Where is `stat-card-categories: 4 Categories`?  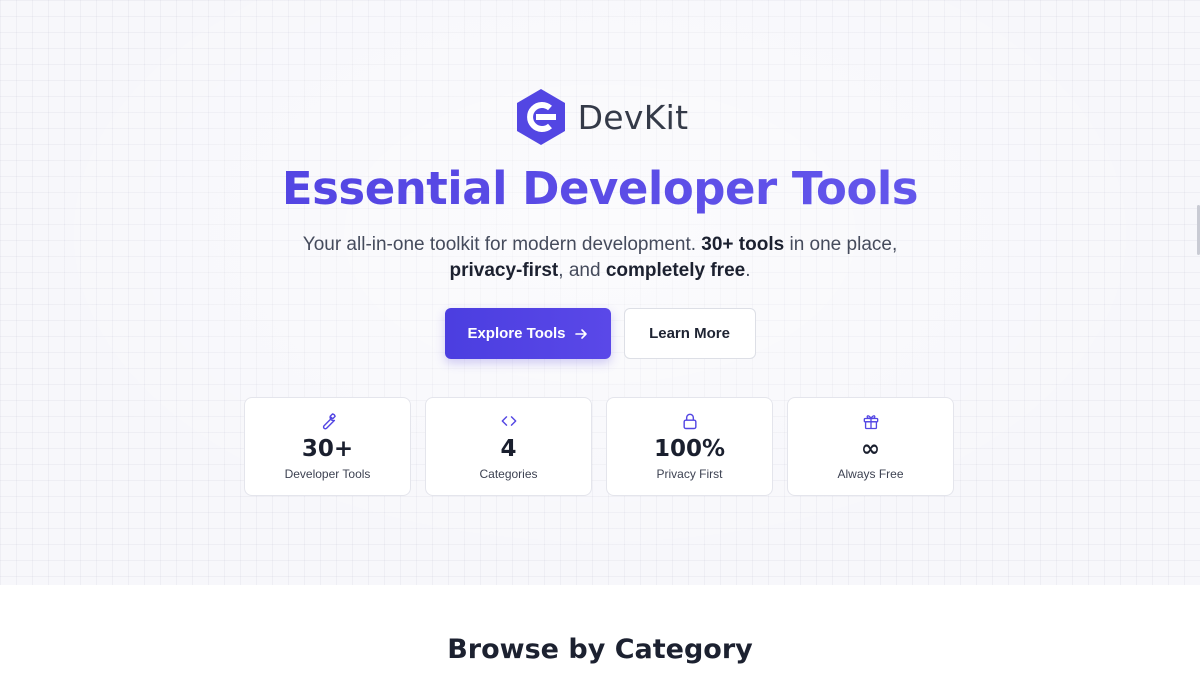
stat-card-categories: 4 Categories is located at coordinates (508, 446).